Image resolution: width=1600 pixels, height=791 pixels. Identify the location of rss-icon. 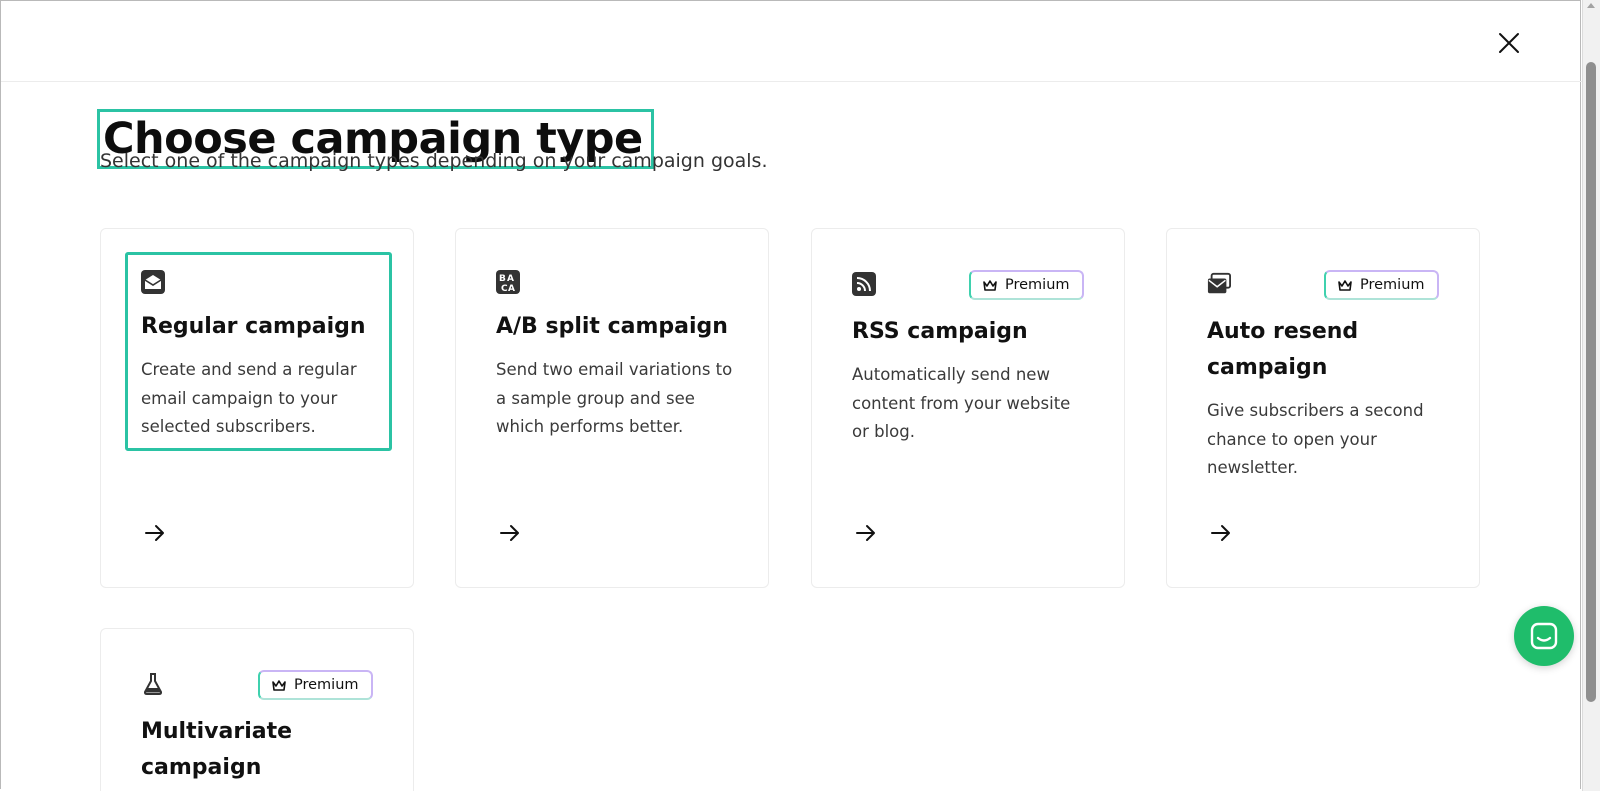
(864, 284).